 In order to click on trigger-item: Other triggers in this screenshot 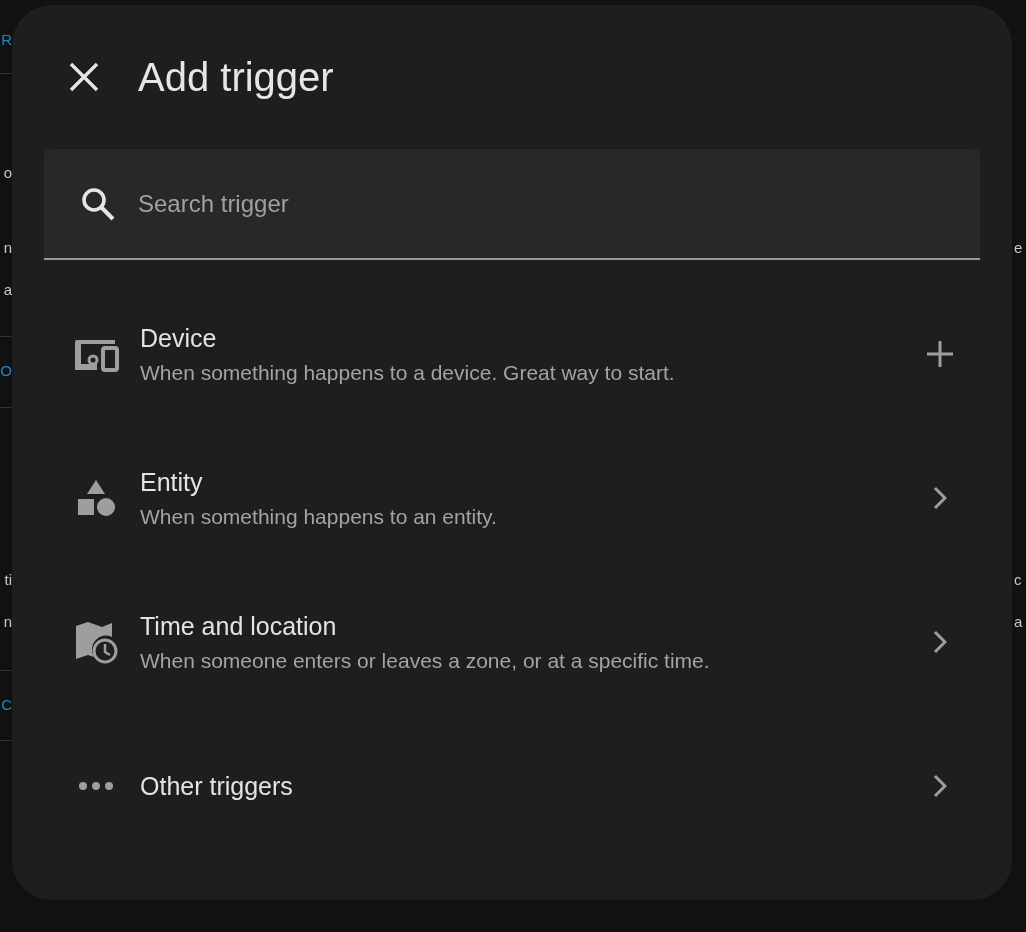, I will do `click(512, 786)`.